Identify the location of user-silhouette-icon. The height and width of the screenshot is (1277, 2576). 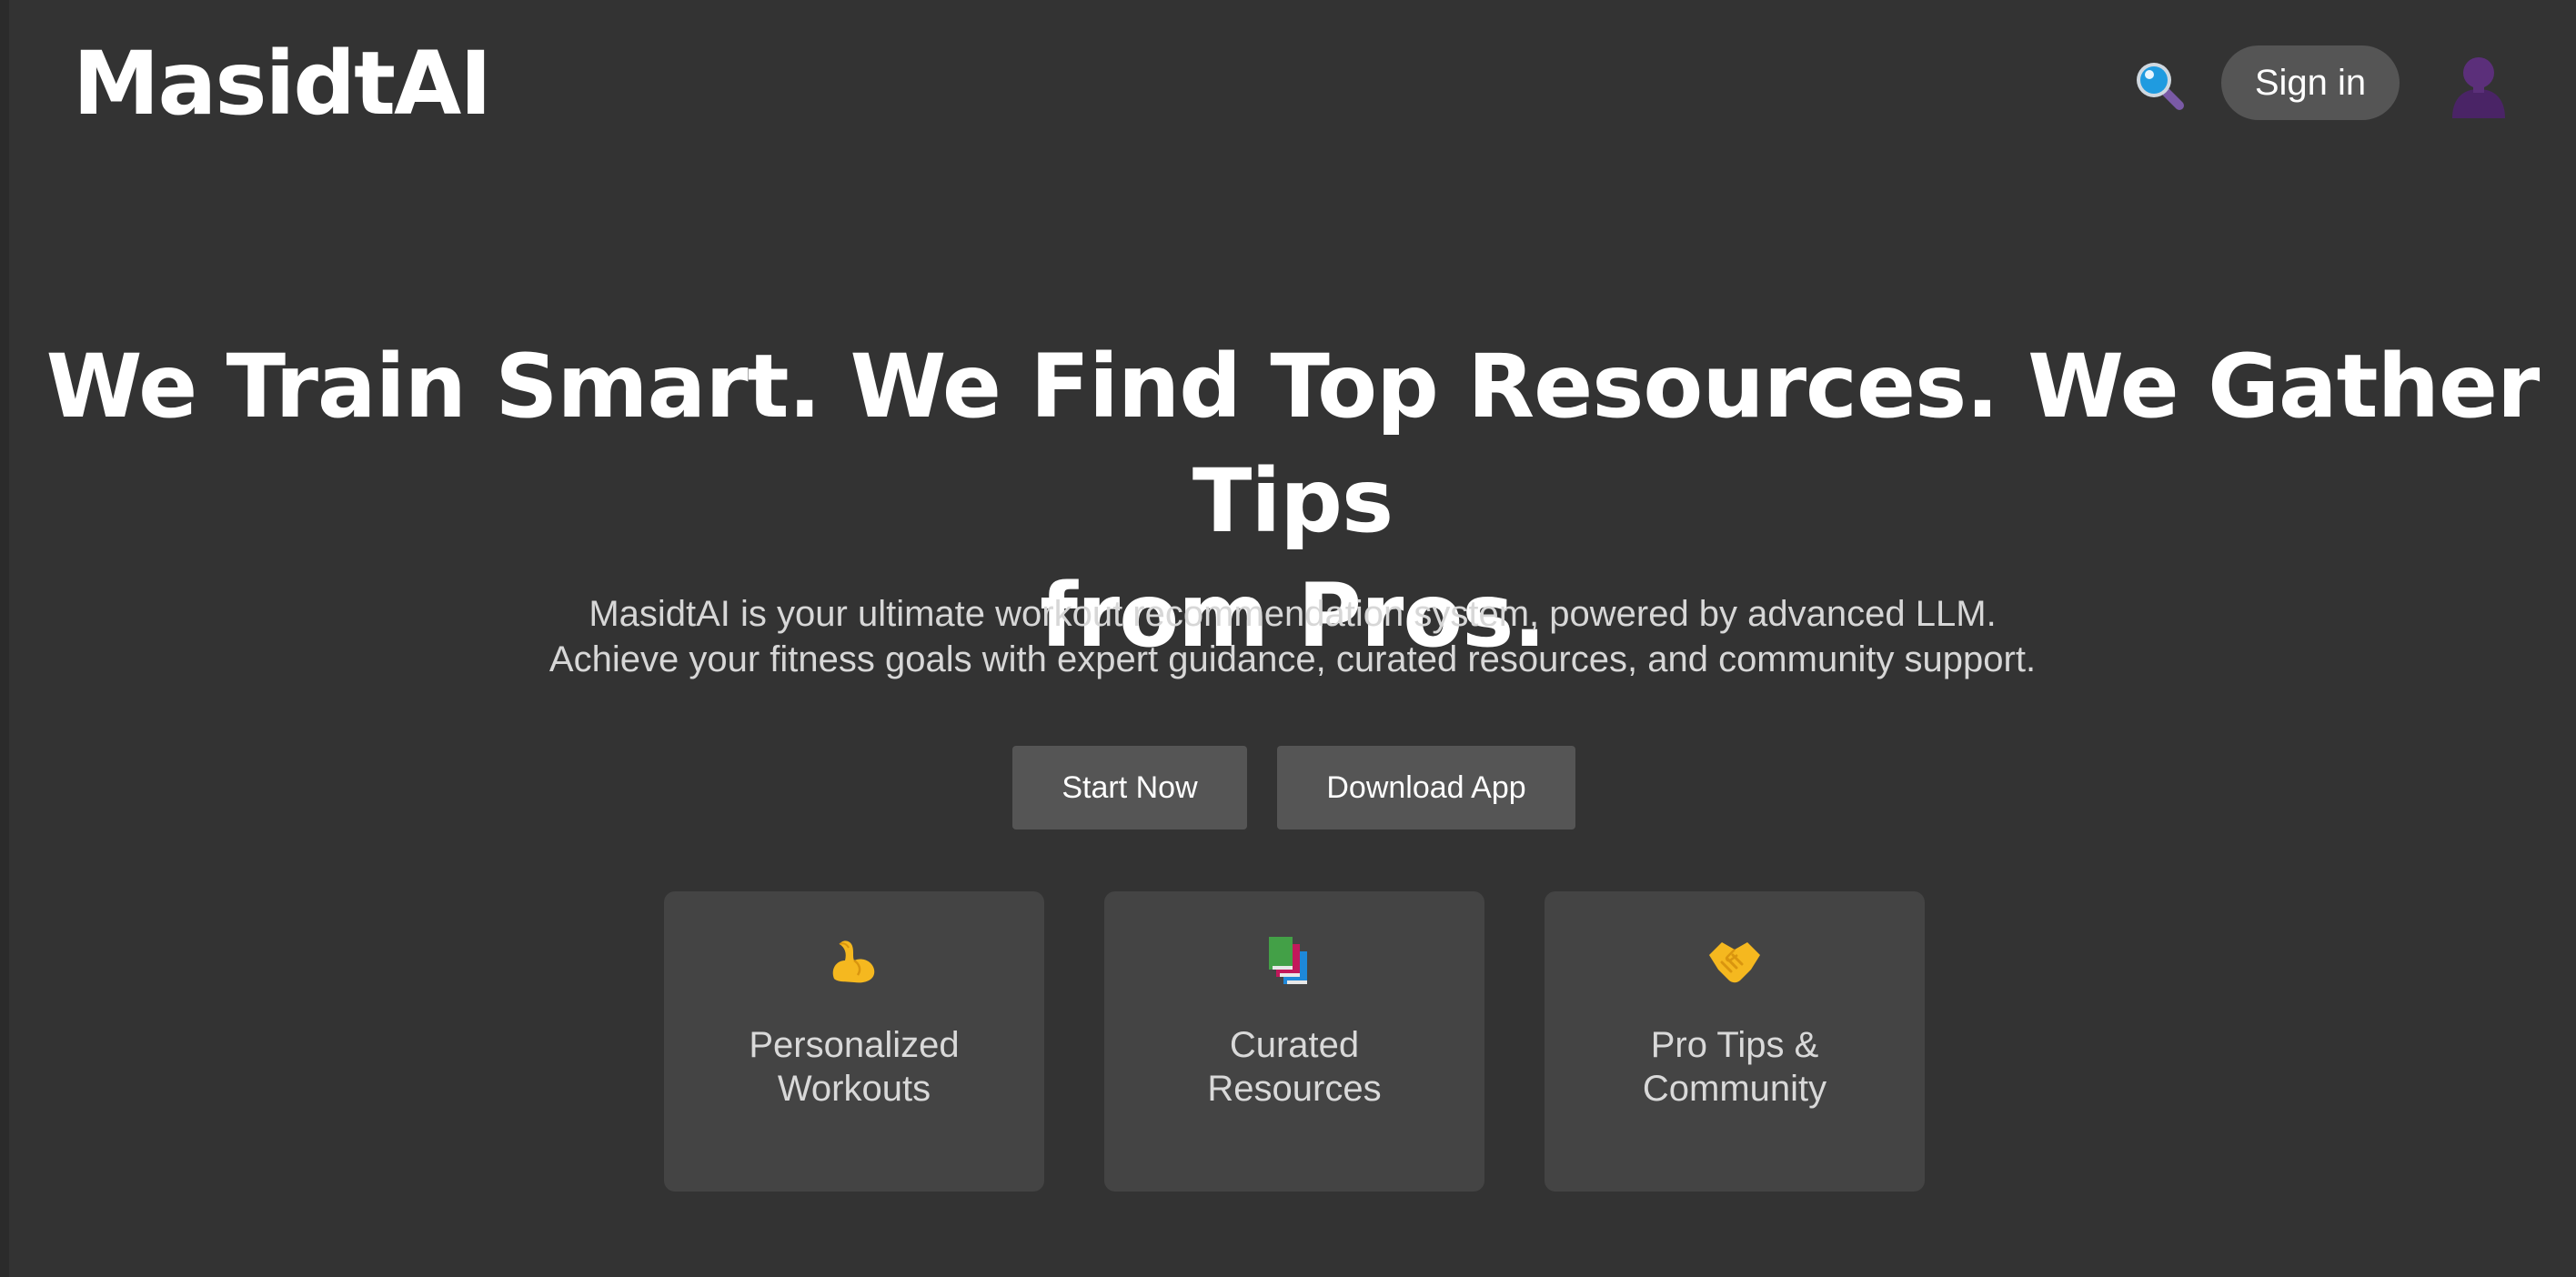
(2478, 87).